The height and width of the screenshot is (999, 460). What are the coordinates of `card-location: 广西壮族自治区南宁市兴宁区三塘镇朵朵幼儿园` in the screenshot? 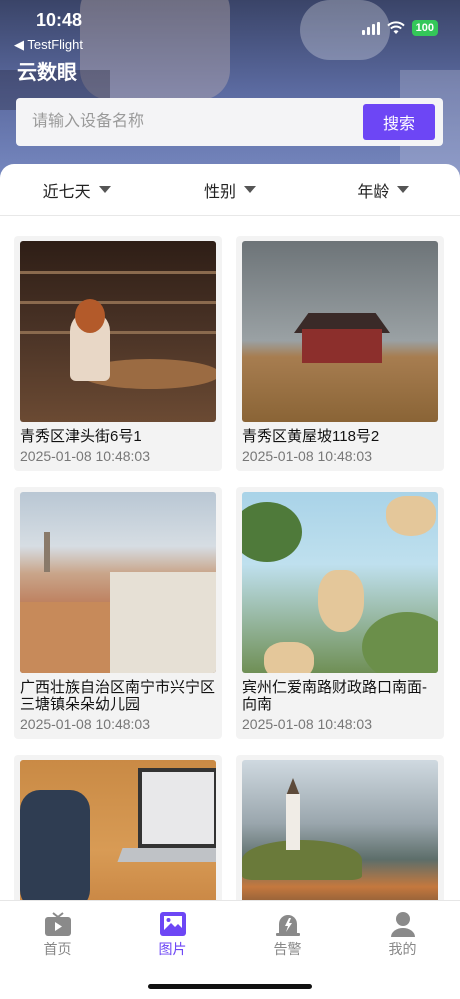 It's located at (118, 696).